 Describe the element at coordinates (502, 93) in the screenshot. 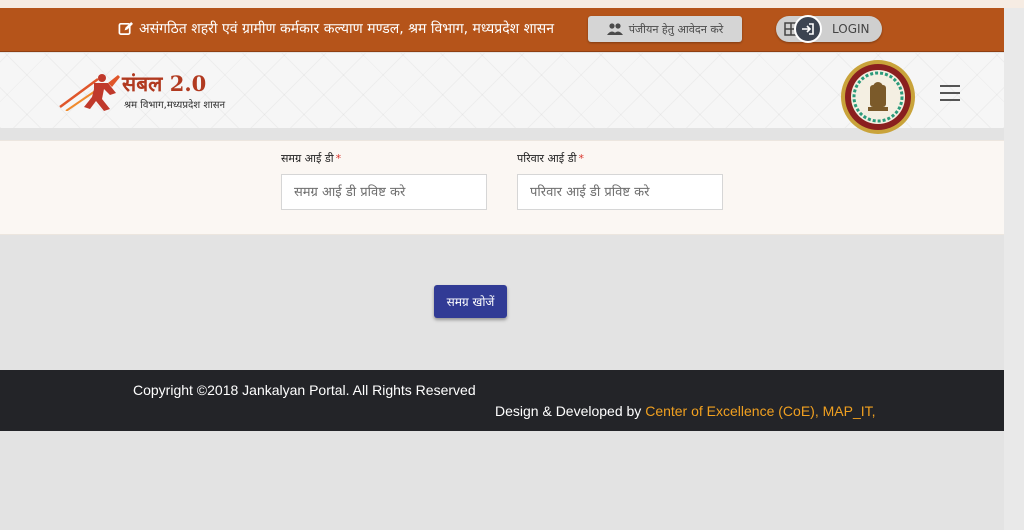

I see `site-header: संबल 2.0 श्रम विभाग,मध्यप्रदेश शासन` at that location.